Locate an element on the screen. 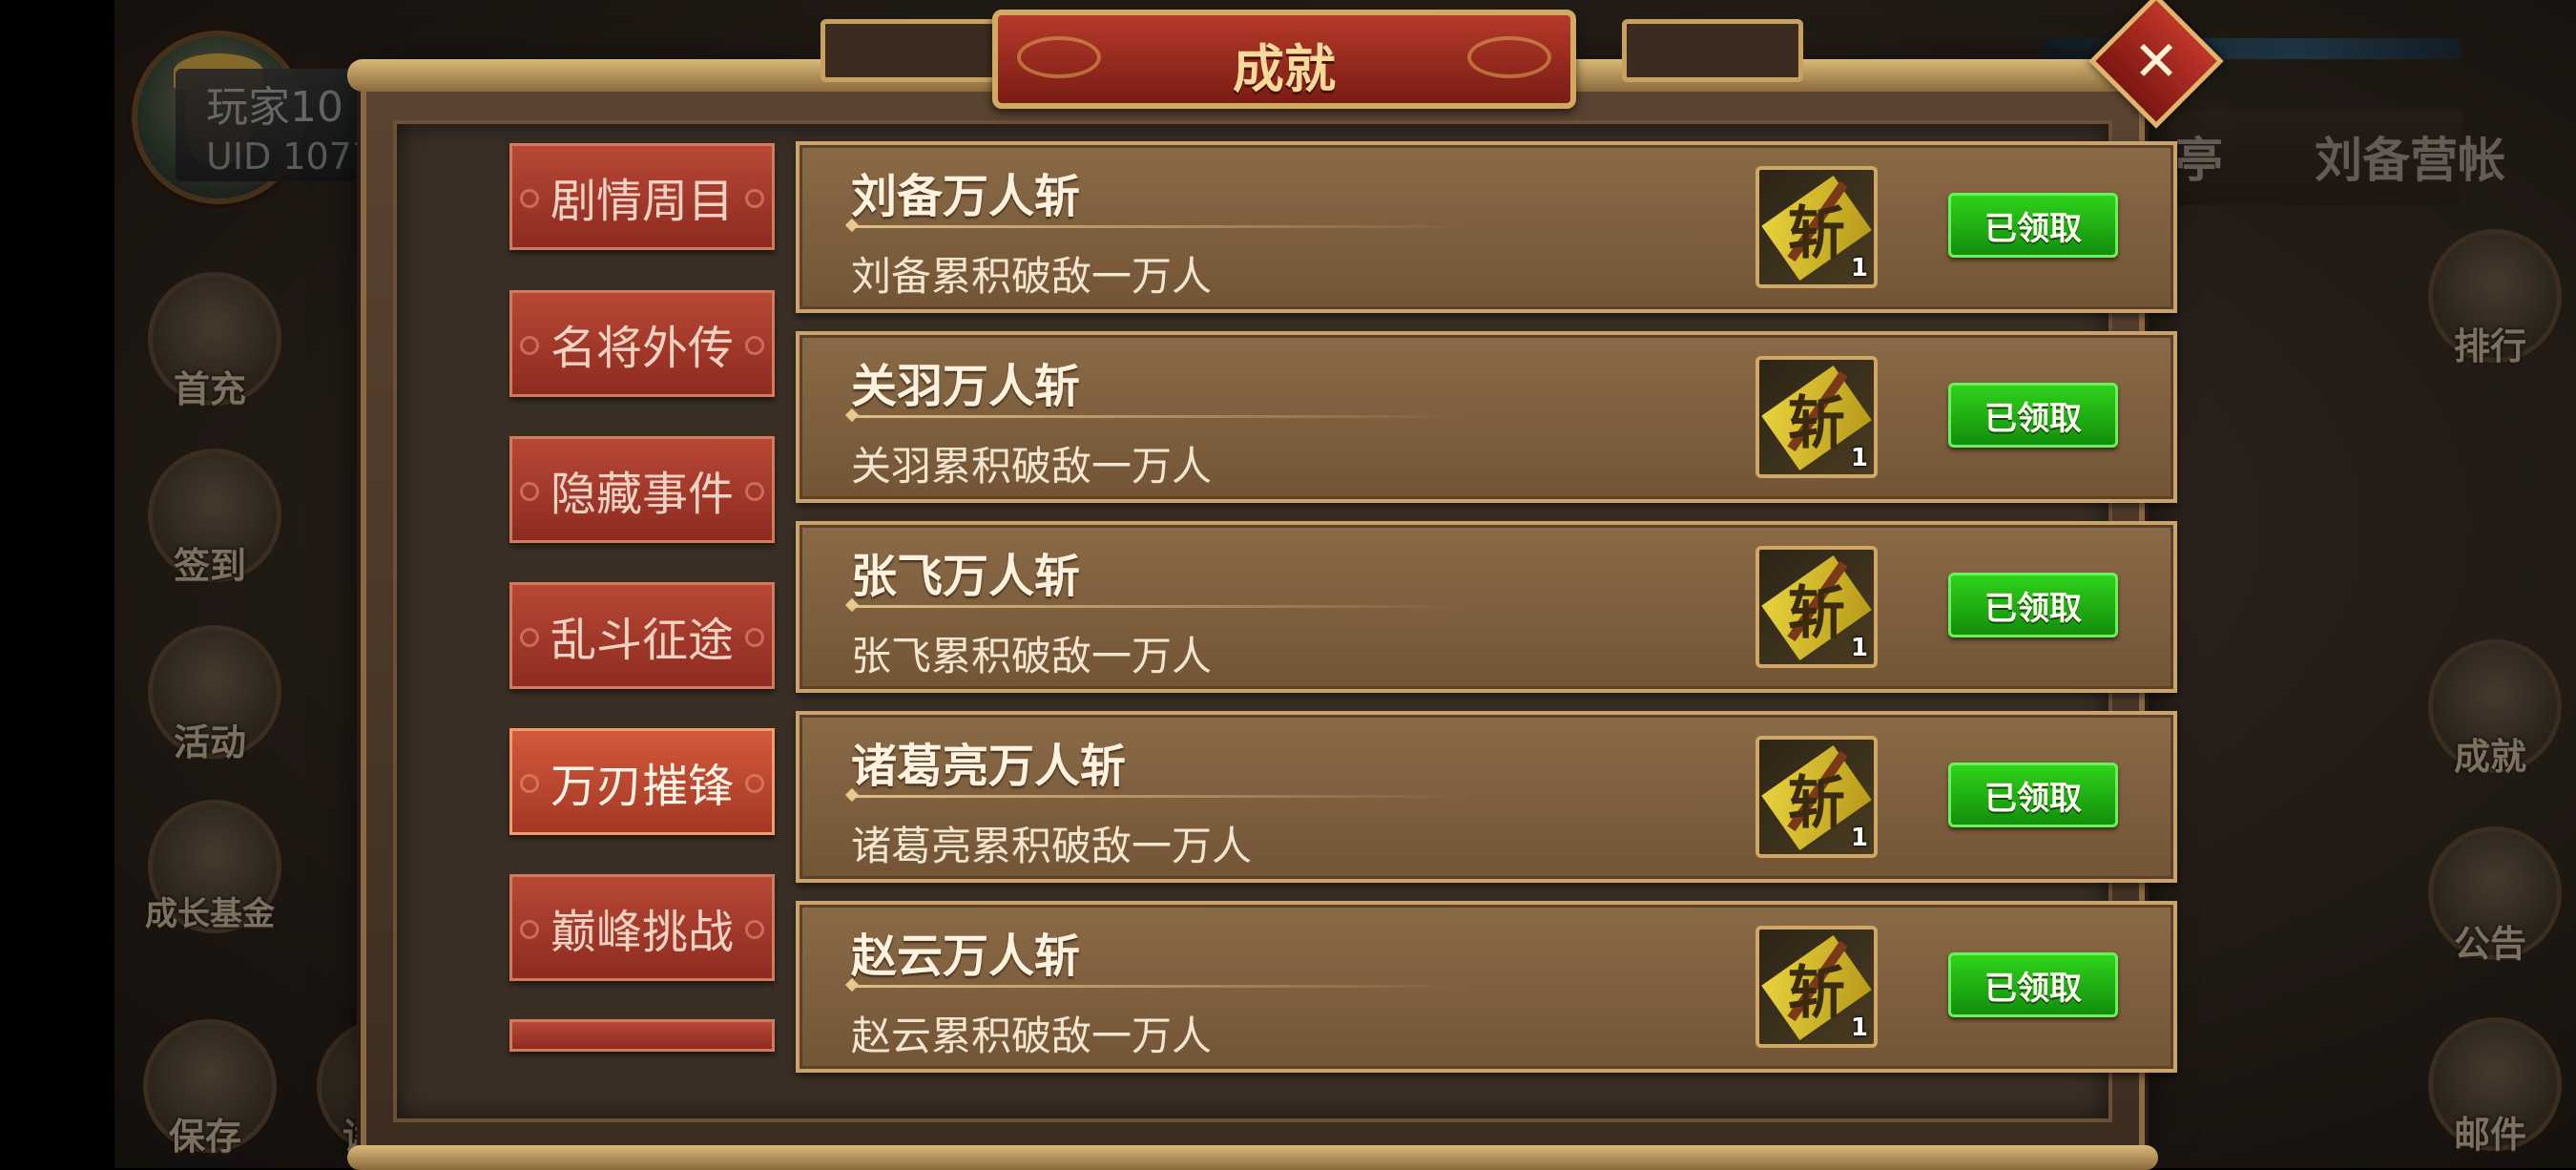  achievement-title: 诸葛亮万人斩 is located at coordinates (989, 766).